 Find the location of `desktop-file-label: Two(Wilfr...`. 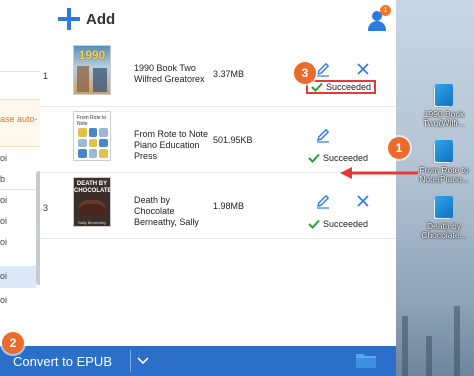

desktop-file-label: Two(Wilfr... is located at coordinates (444, 123).